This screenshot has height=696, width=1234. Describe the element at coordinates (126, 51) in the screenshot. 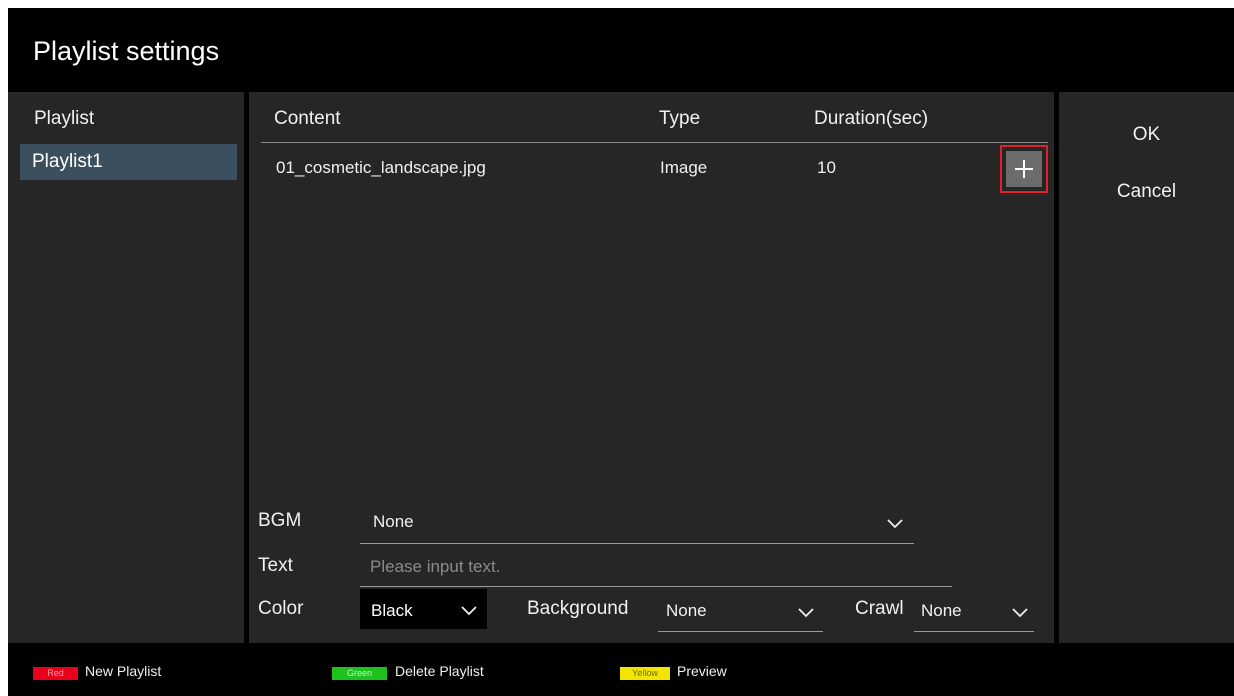

I see `window-title: Playlist settings` at that location.